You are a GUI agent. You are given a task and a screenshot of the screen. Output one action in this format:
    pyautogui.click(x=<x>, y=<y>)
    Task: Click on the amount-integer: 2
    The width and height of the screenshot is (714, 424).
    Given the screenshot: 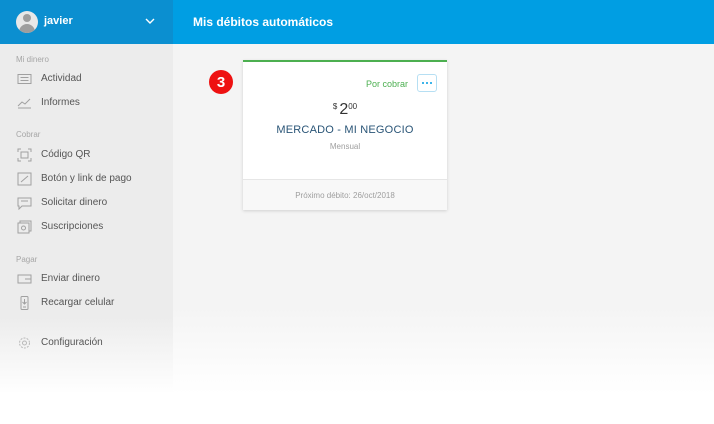 What is the action you would take?
    pyautogui.click(x=344, y=109)
    